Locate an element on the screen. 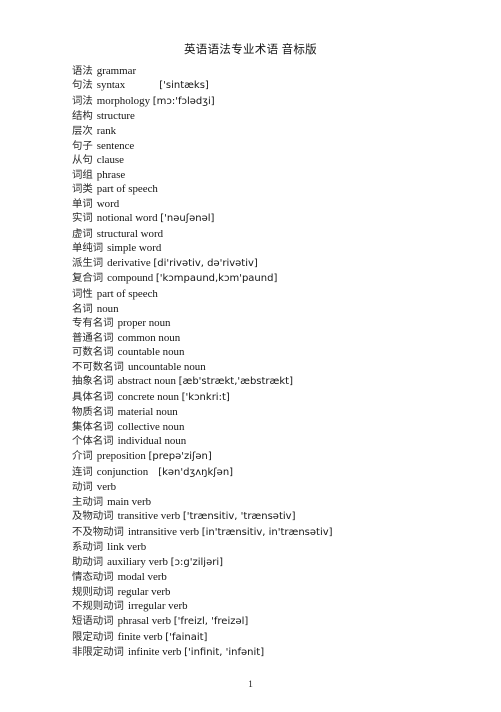 The height and width of the screenshot is (712, 501). term-english: morphology is located at coordinates (123, 100).